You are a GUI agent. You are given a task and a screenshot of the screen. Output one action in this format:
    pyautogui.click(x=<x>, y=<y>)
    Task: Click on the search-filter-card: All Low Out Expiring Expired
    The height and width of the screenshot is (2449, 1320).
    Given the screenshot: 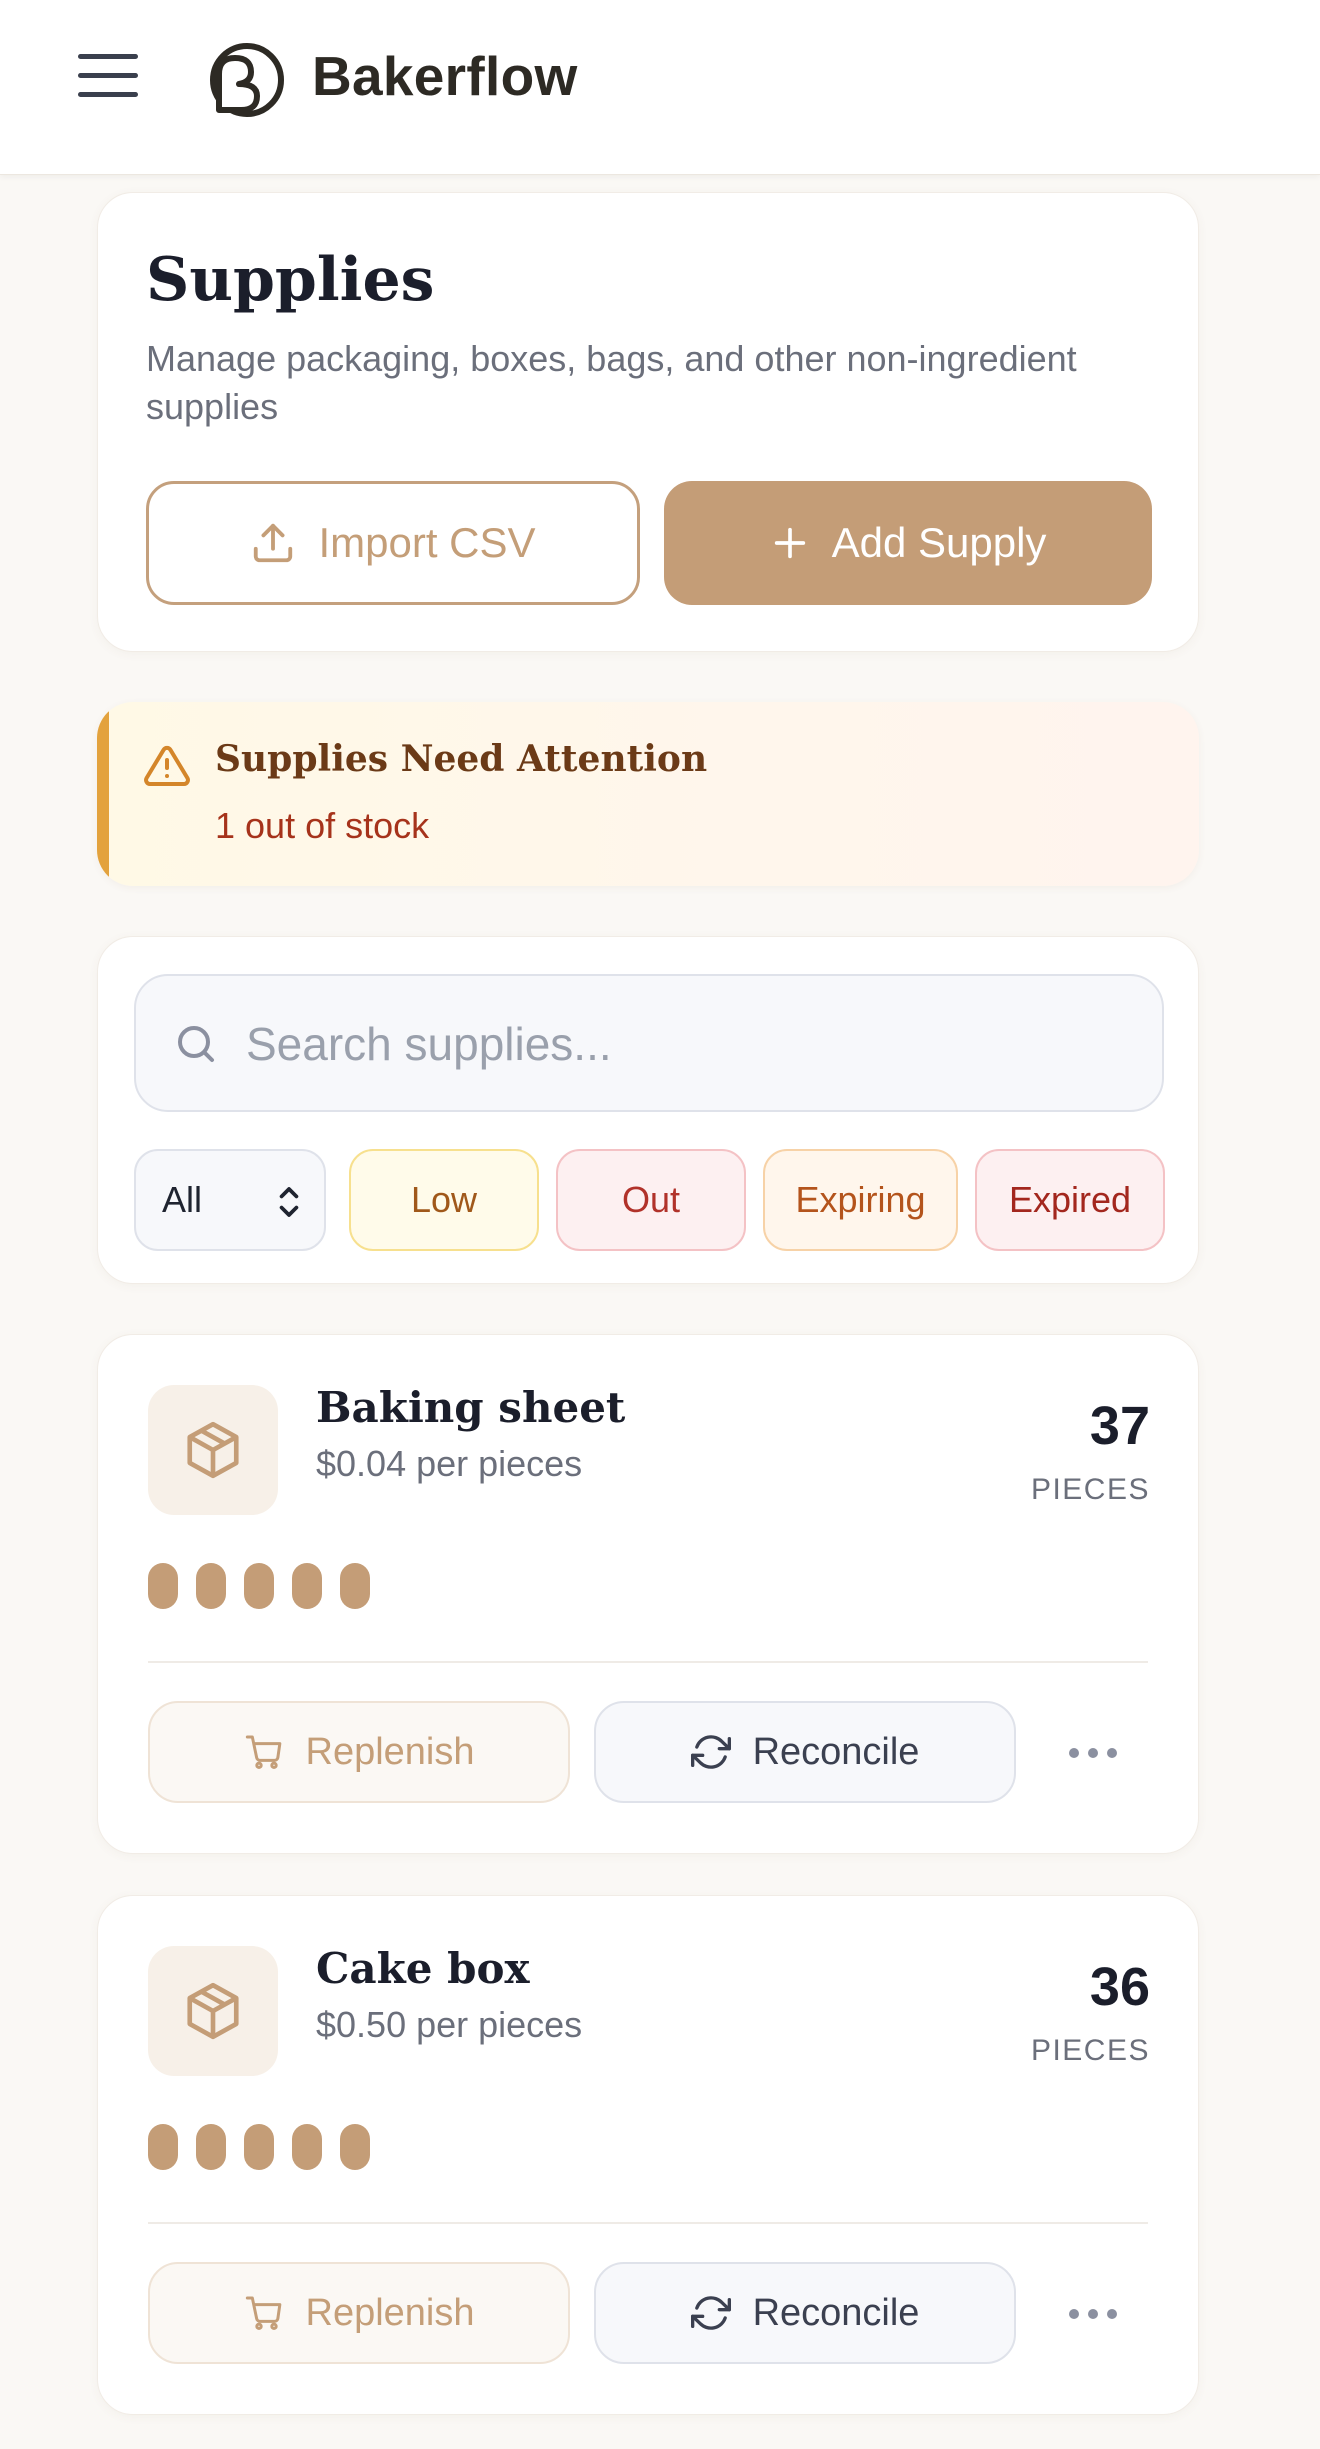 What is the action you would take?
    pyautogui.click(x=648, y=1110)
    